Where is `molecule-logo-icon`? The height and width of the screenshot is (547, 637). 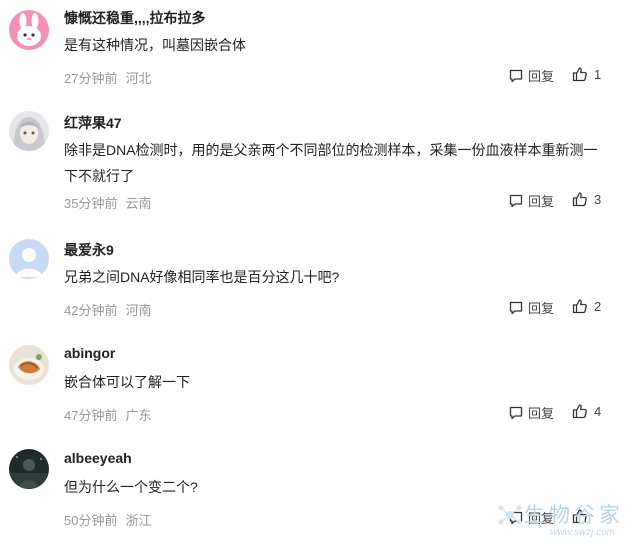 molecule-logo-icon is located at coordinates (510, 515).